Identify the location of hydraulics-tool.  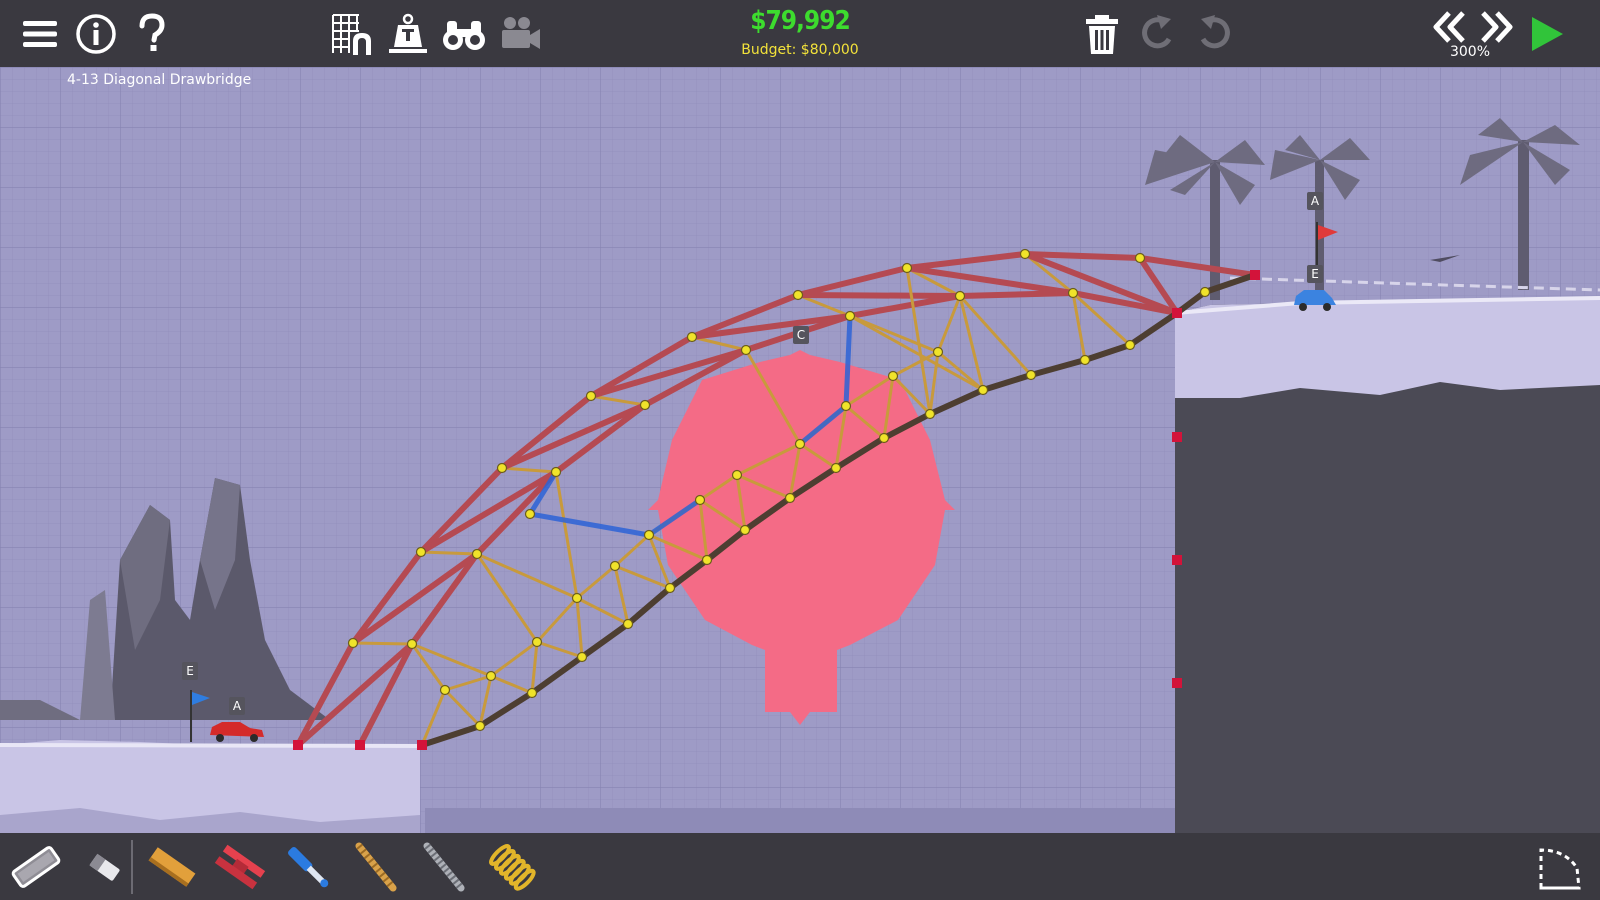
(308, 867).